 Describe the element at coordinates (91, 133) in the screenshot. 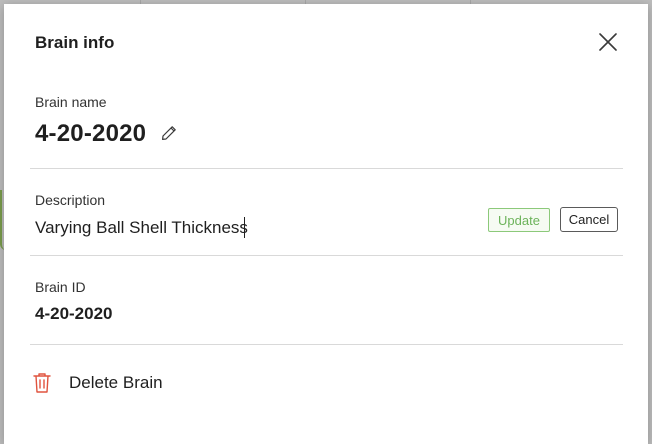

I see `brain-name-value: 4-20-2020` at that location.